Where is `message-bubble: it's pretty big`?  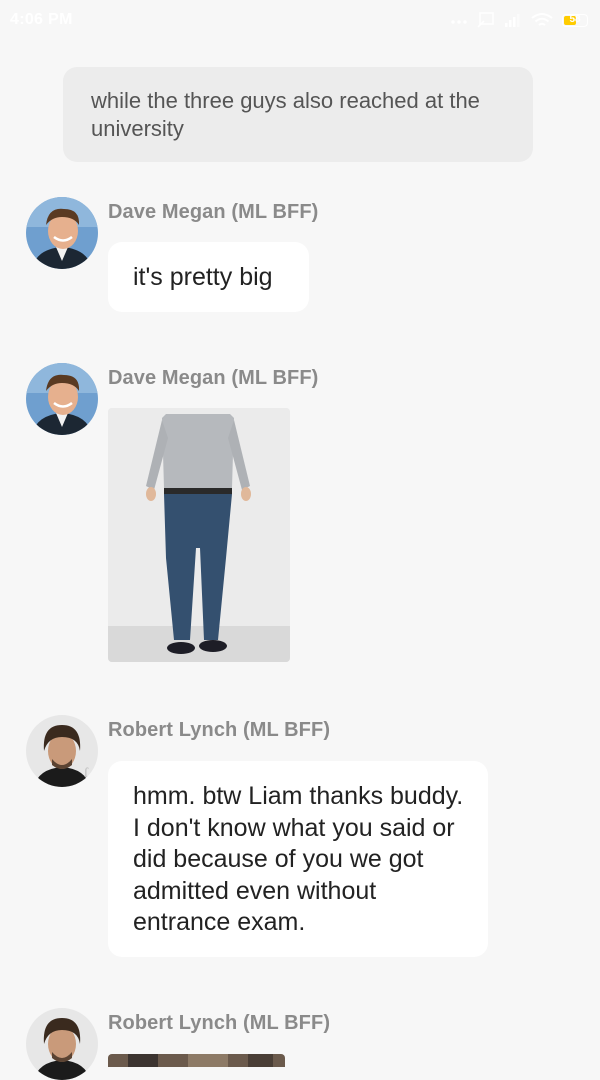 message-bubble: it's pretty big is located at coordinates (208, 277).